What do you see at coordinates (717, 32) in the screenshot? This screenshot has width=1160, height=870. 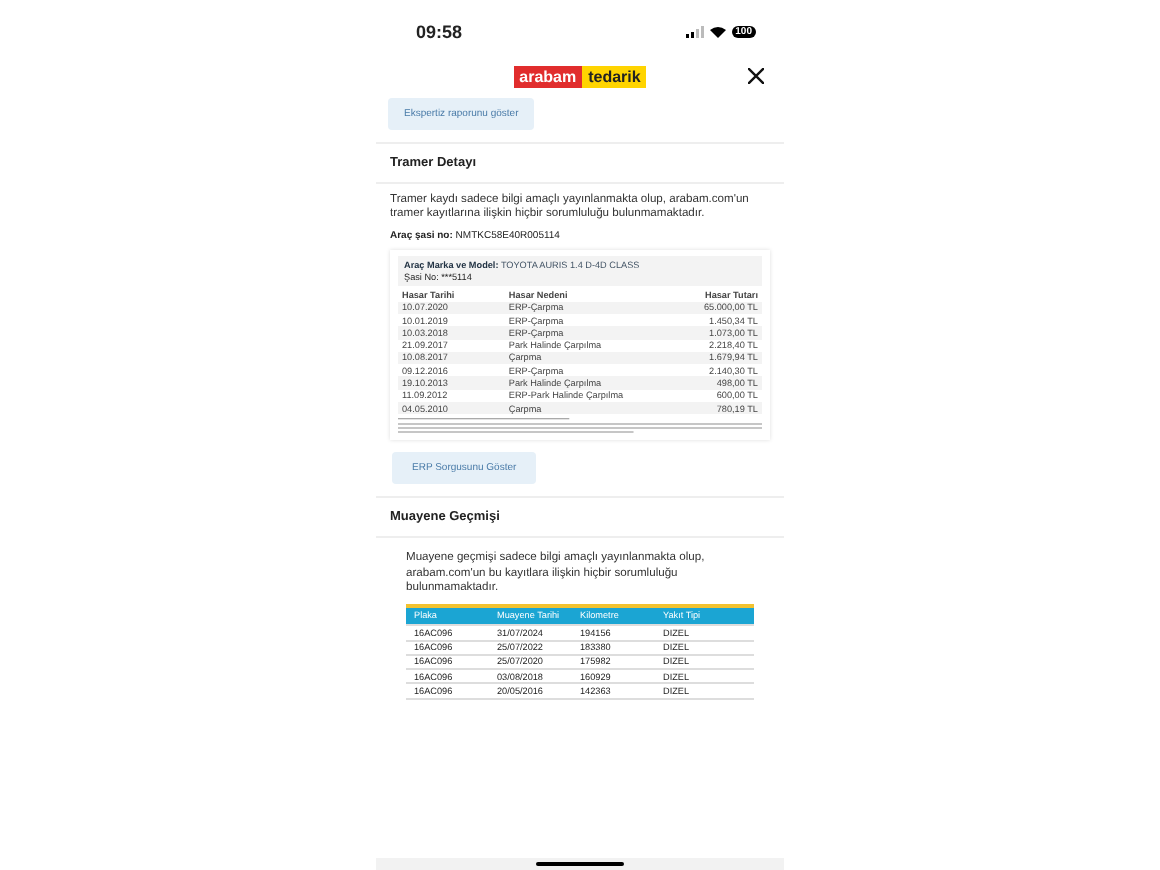 I see `wifi-icon` at bounding box center [717, 32].